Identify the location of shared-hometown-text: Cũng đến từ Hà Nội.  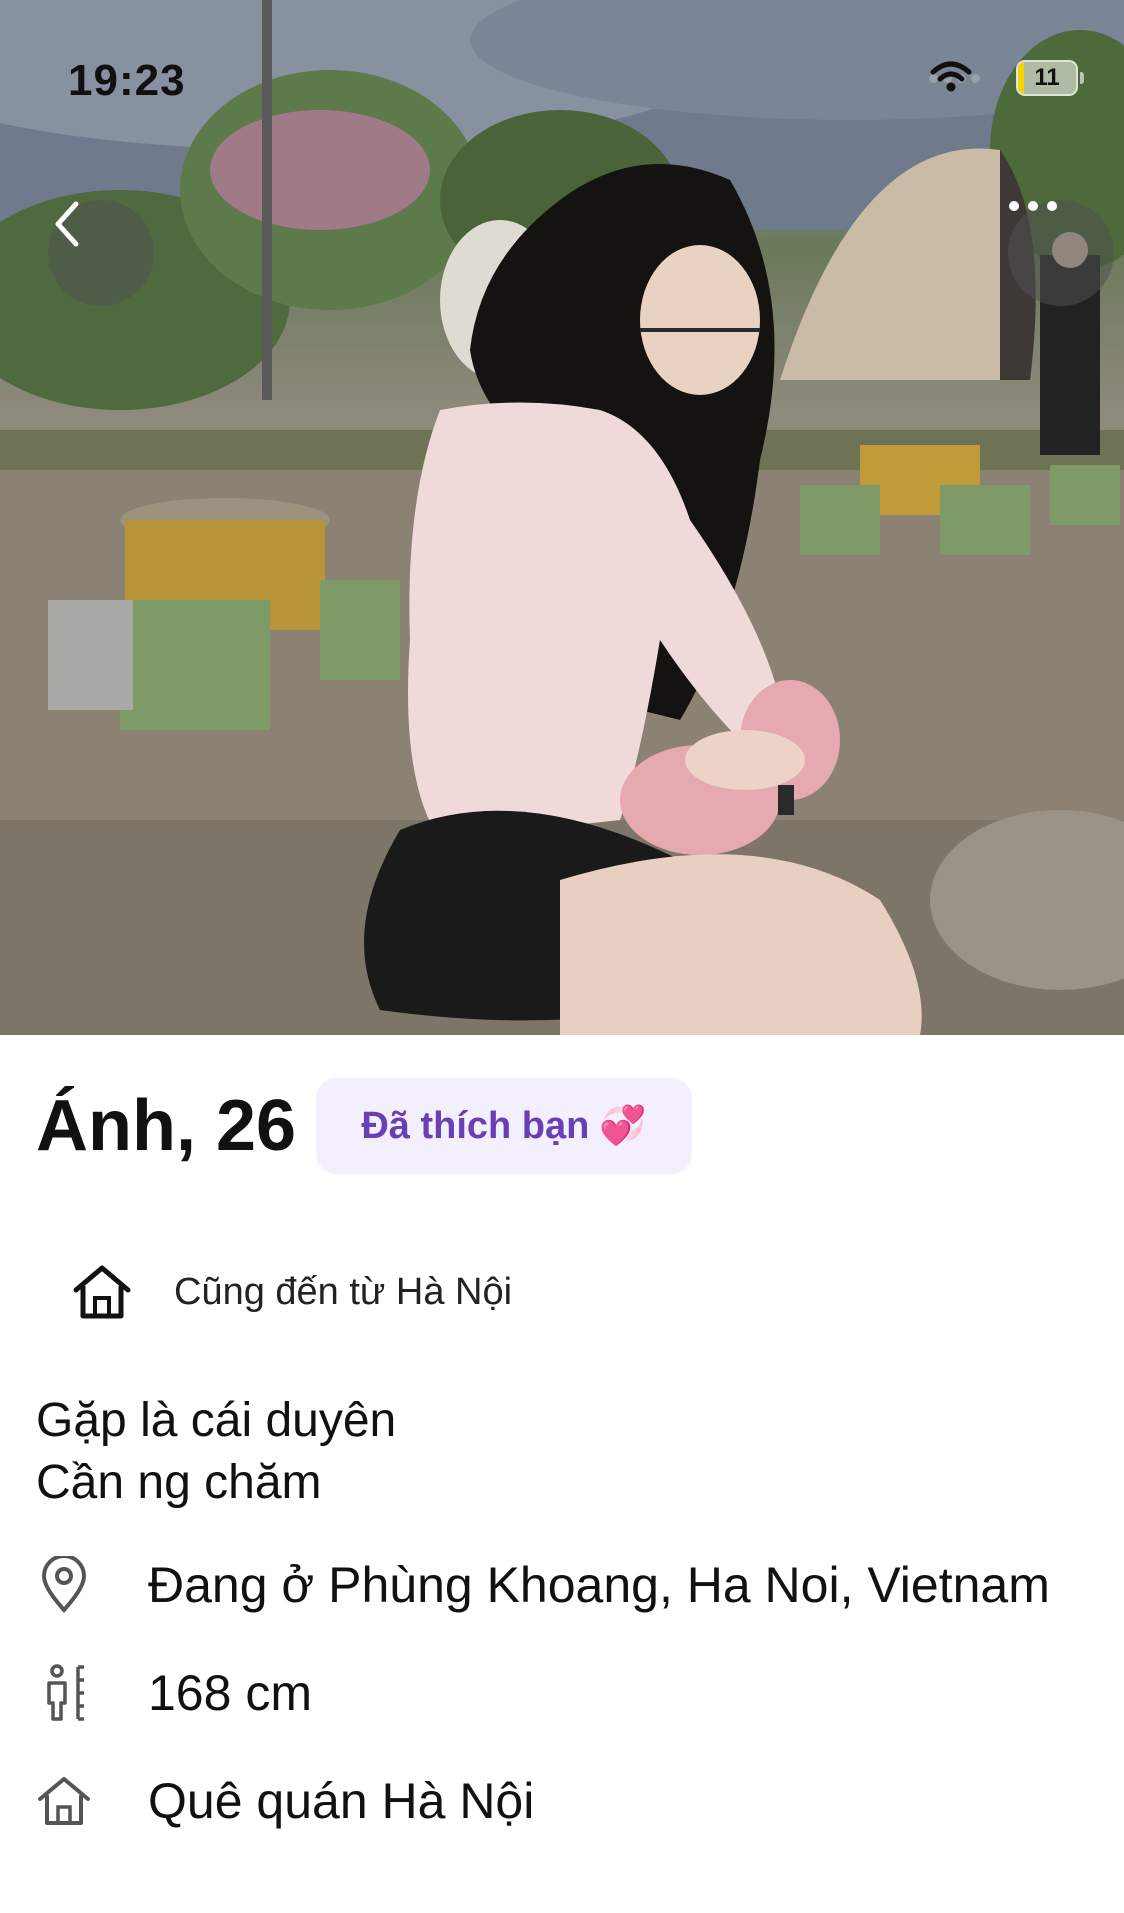
(343, 1291).